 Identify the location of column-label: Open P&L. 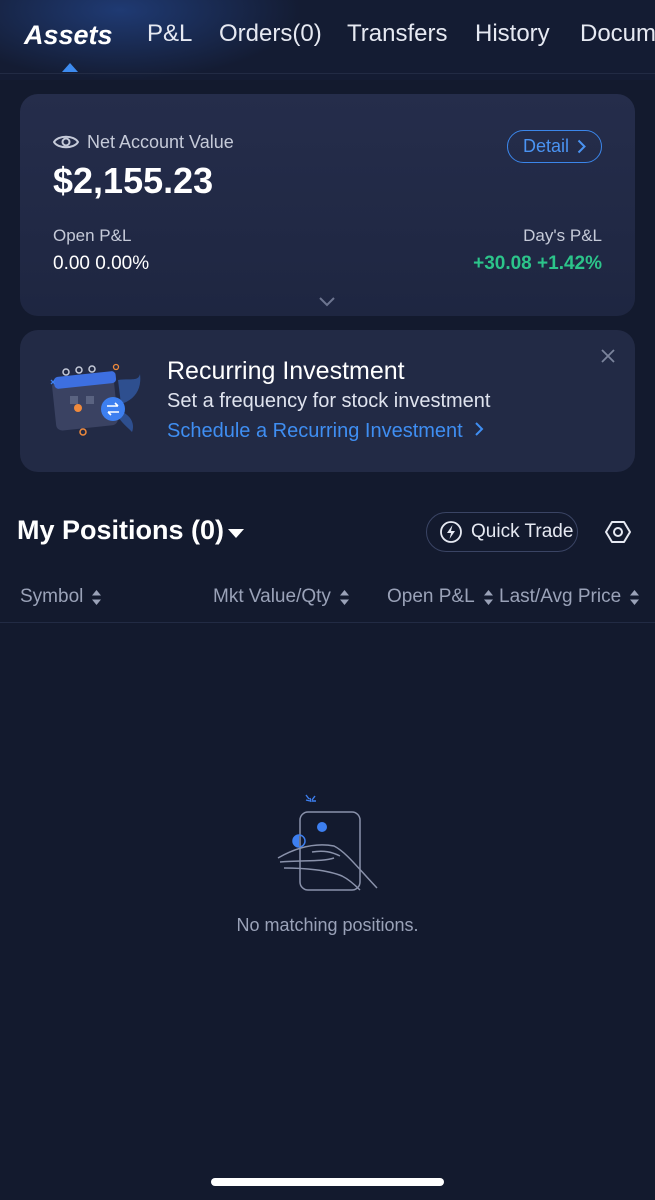
(431, 596).